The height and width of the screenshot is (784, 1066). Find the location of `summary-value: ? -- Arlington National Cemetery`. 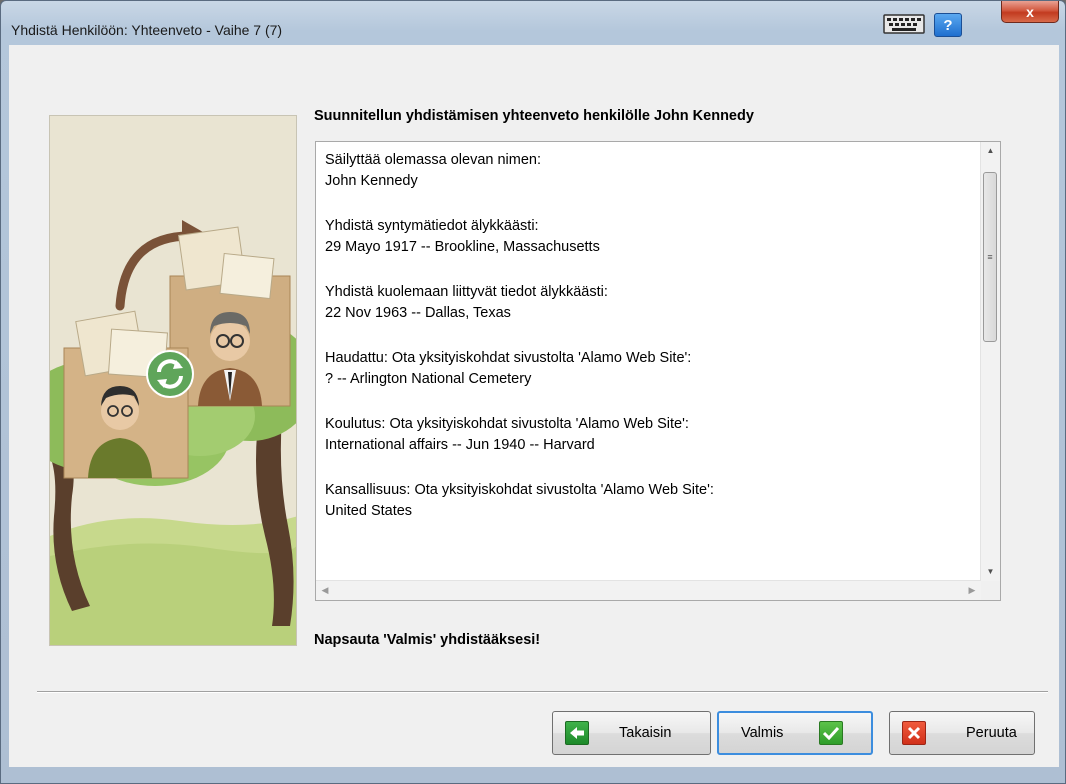

summary-value: ? -- Arlington National Cemetery is located at coordinates (428, 379).